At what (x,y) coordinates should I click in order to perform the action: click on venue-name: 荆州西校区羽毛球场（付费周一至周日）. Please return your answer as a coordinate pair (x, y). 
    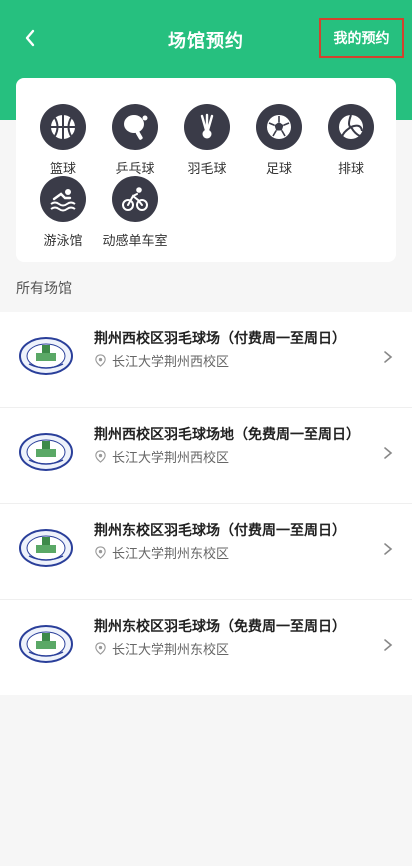
    Looking at the image, I should click on (220, 339).